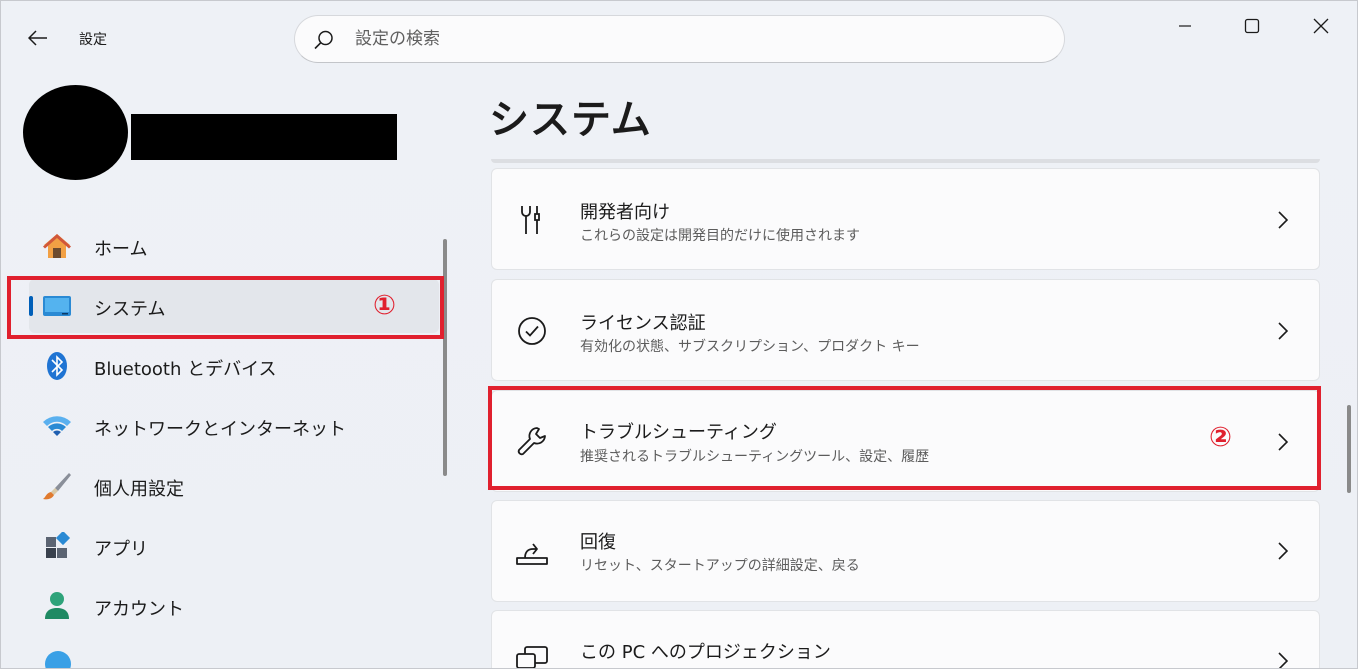 This screenshot has height=669, width=1358. I want to click on sidebar-item-label: アプリ, so click(121, 549).